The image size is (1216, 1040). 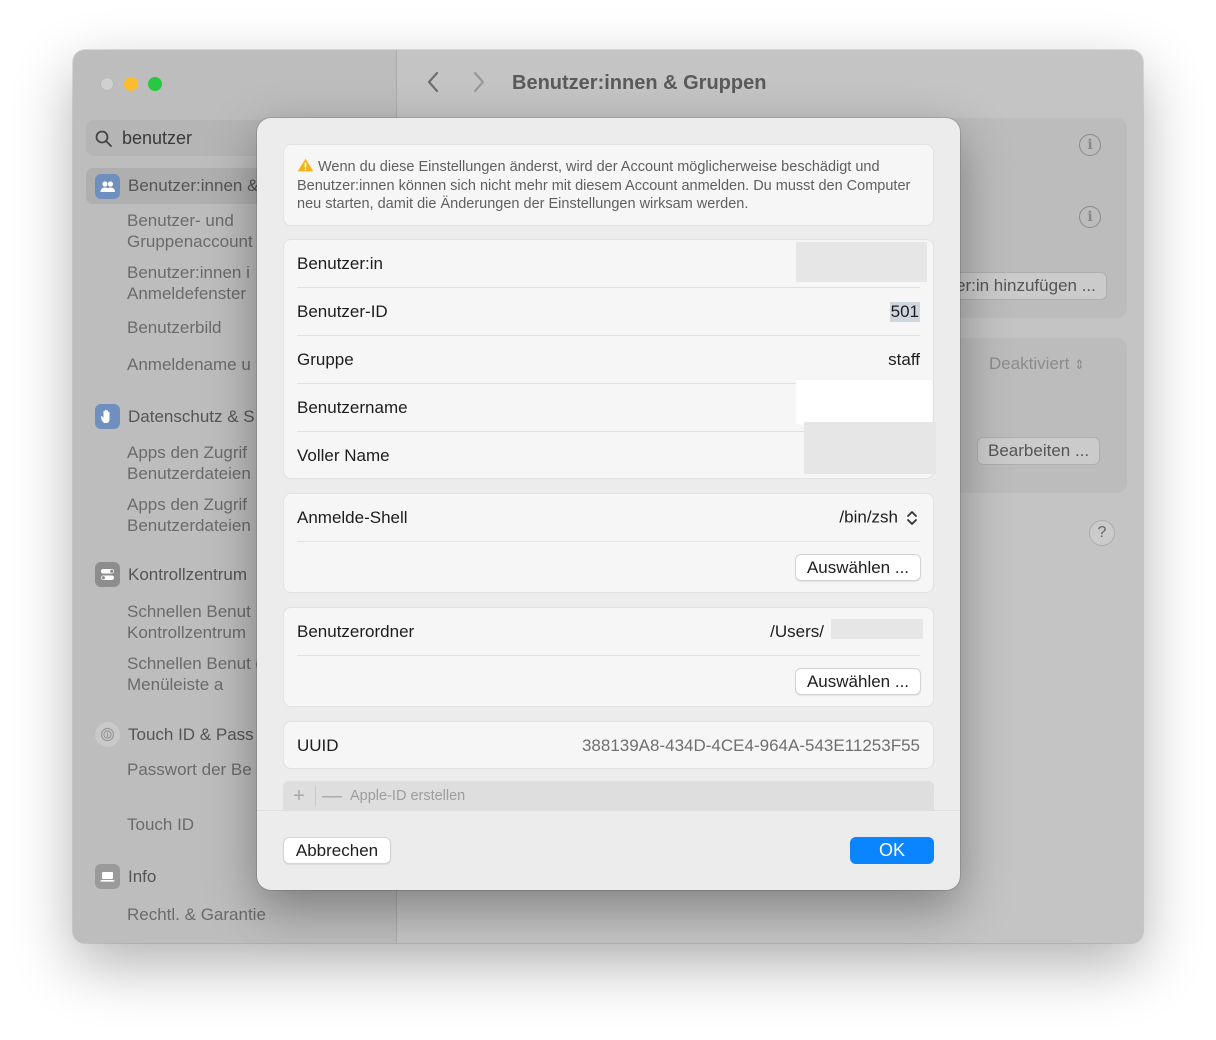 What do you see at coordinates (193, 185) in the screenshot?
I see `sidebar-group-label: Benutzer:innen &` at bounding box center [193, 185].